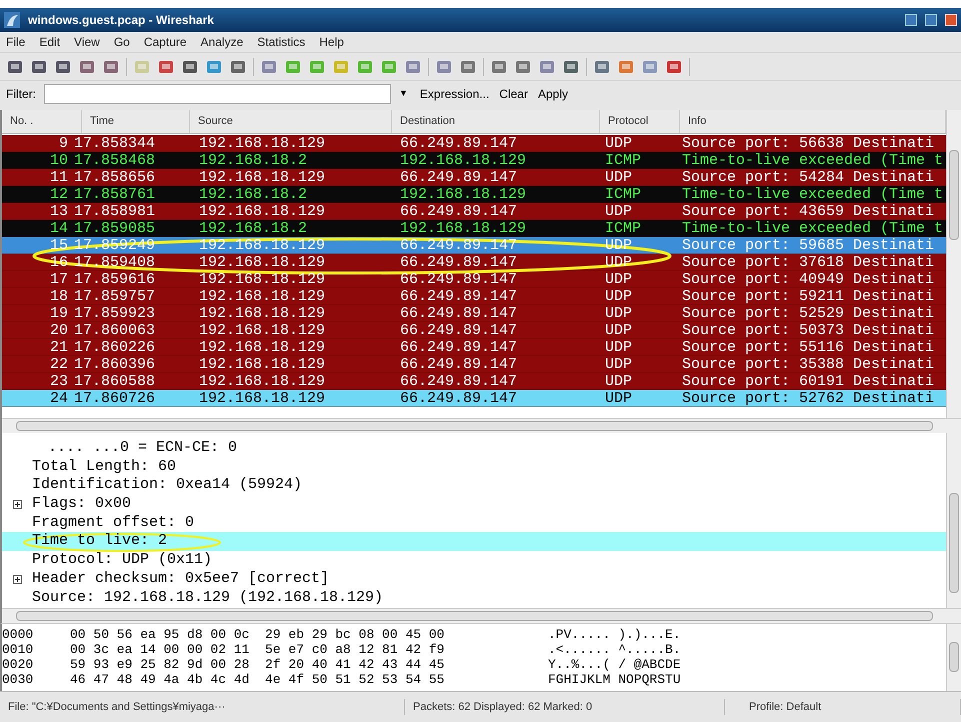  What do you see at coordinates (18, 664) in the screenshot?
I see `hex-offset: 0020` at bounding box center [18, 664].